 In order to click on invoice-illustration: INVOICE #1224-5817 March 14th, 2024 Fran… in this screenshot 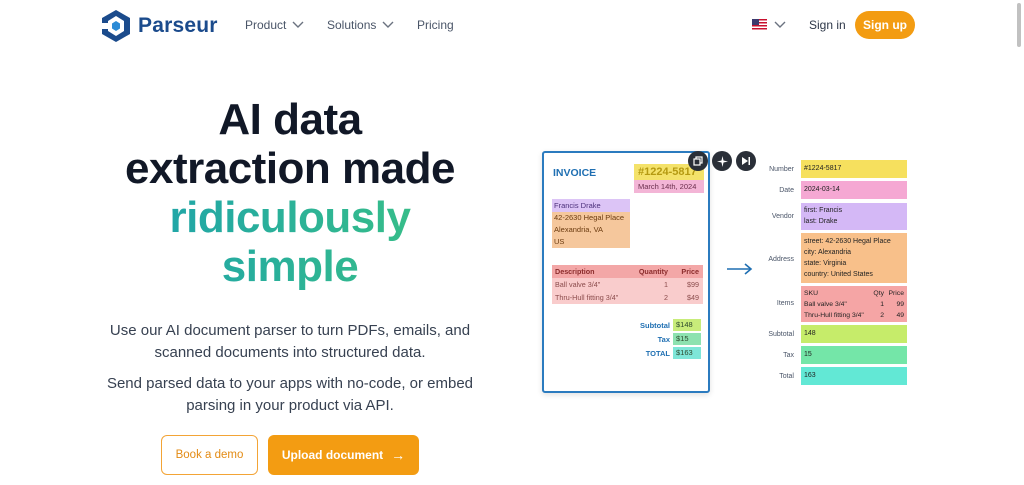, I will do `click(626, 272)`.